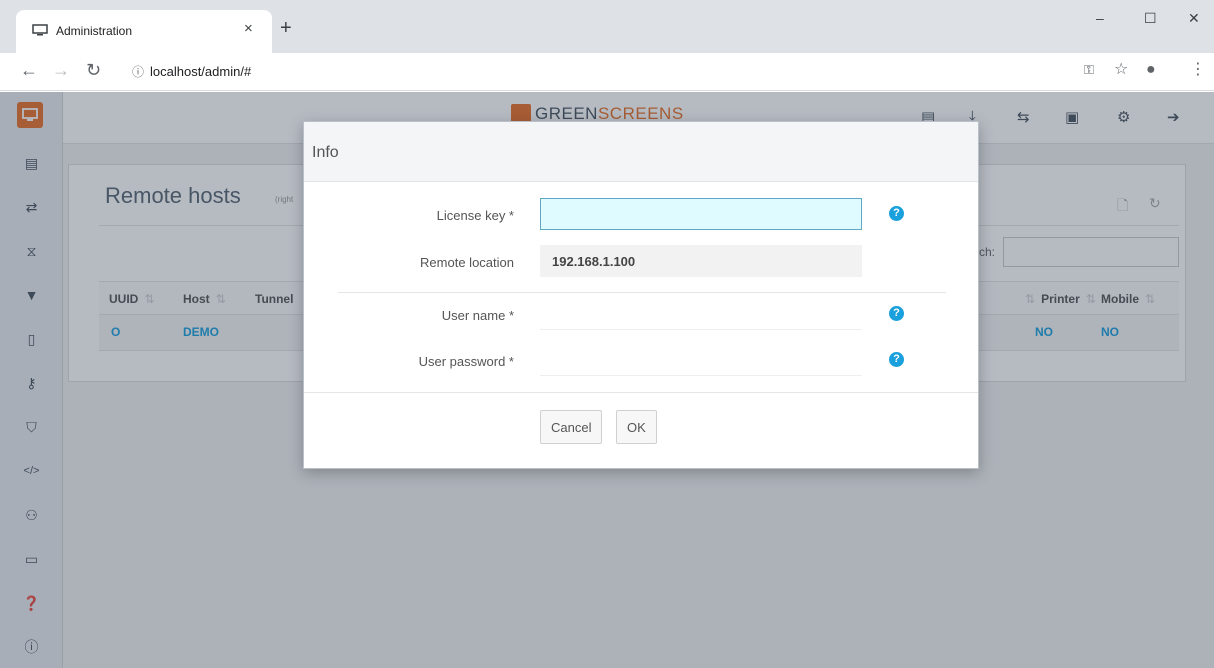 The image size is (1214, 668). Describe the element at coordinates (701, 360) in the screenshot. I see `user-password-input` at that location.